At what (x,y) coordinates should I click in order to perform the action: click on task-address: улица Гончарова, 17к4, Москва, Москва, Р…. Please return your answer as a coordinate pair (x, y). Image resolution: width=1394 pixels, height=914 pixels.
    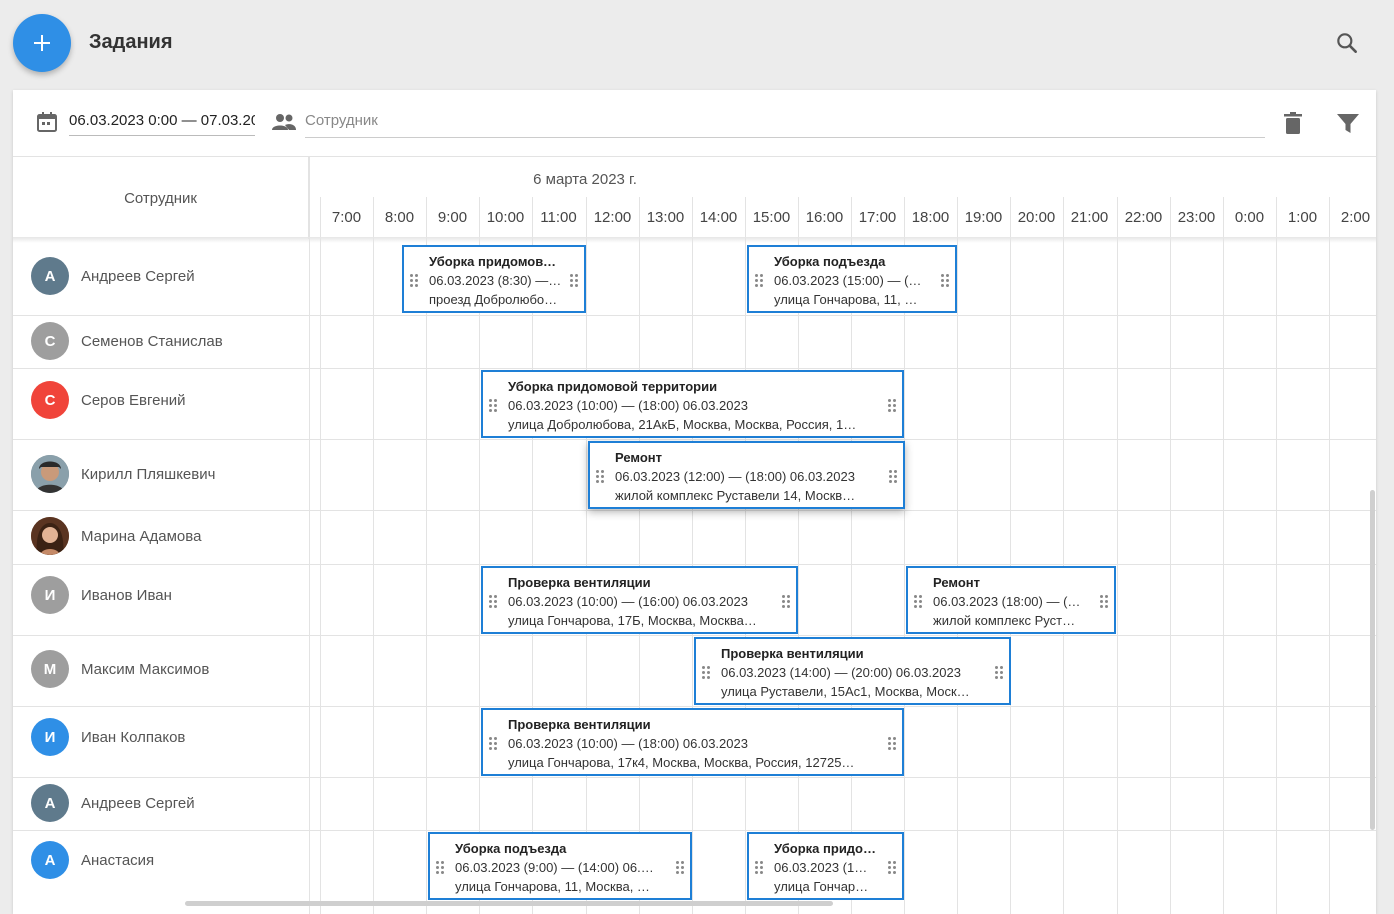
    Looking at the image, I should click on (681, 762).